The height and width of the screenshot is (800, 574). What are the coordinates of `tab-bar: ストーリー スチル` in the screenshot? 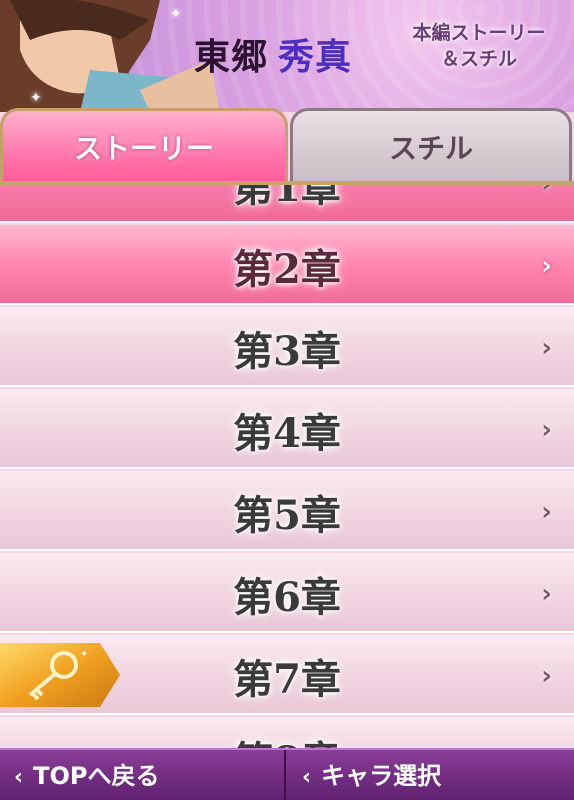 It's located at (287, 148).